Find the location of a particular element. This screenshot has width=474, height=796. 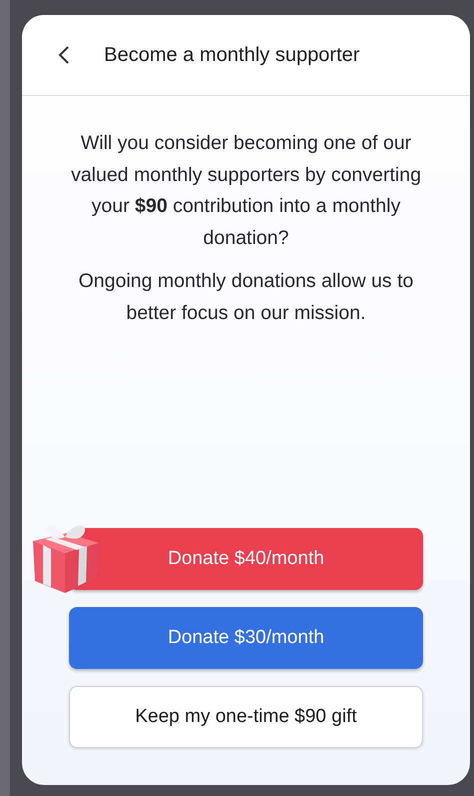

keep-gift-button: Keep my one-time $90 gift is located at coordinates (246, 717).